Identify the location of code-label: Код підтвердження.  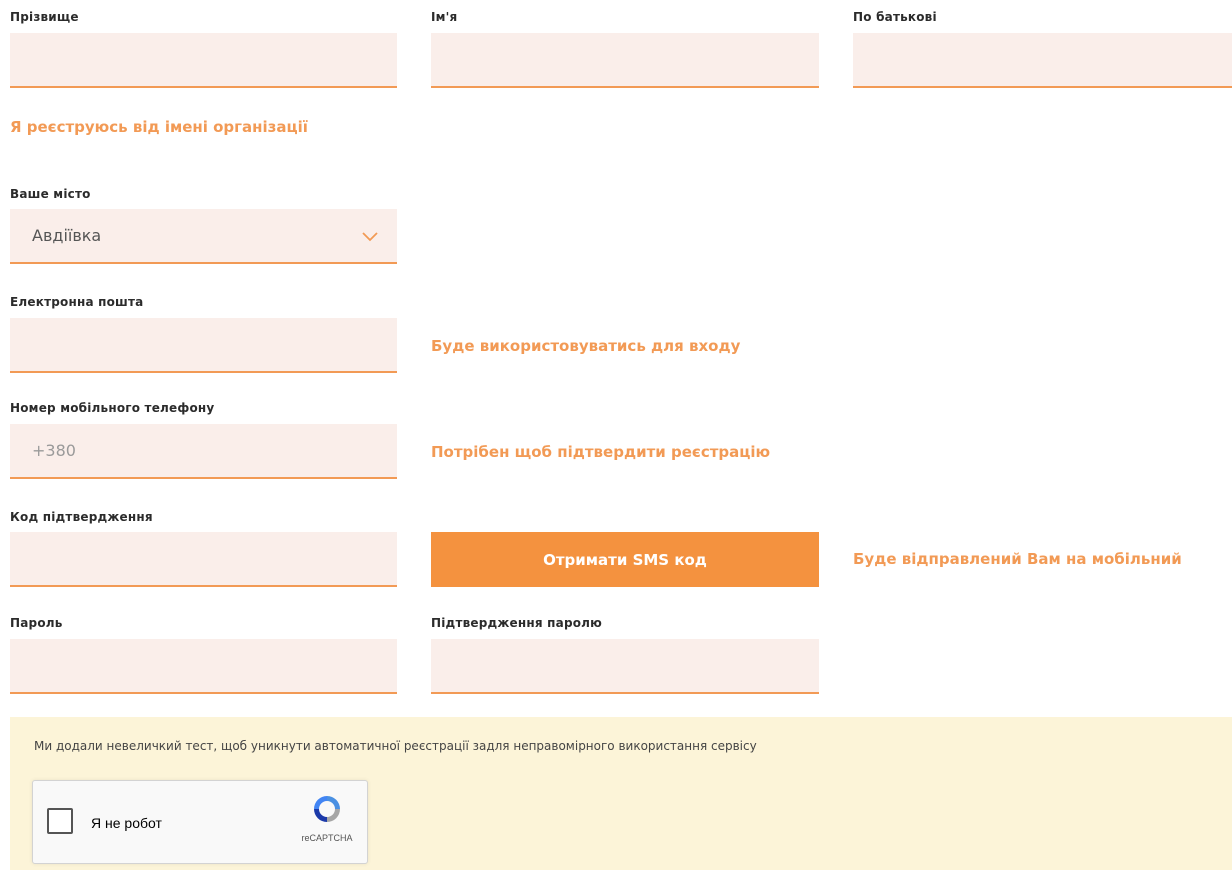
(81, 517).